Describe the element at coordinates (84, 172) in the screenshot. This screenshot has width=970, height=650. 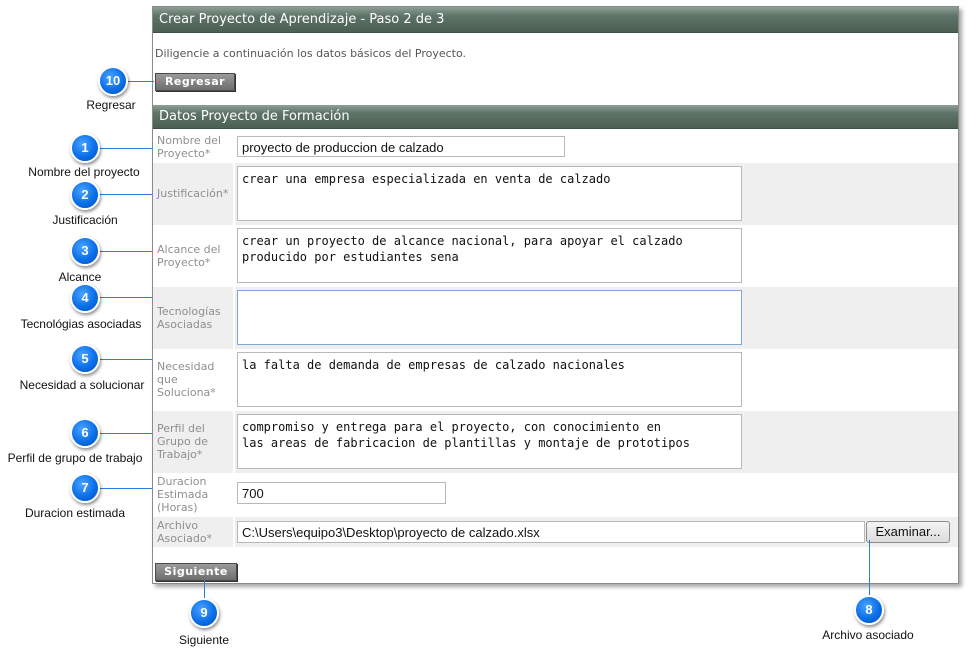
I see `annotation-caption-1: Nombre del proyecto` at that location.